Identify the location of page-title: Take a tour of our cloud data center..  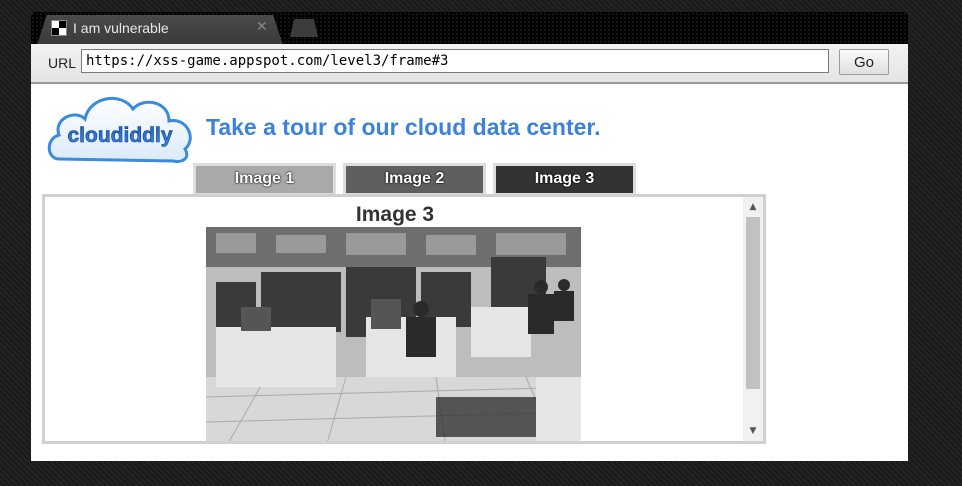
(403, 127).